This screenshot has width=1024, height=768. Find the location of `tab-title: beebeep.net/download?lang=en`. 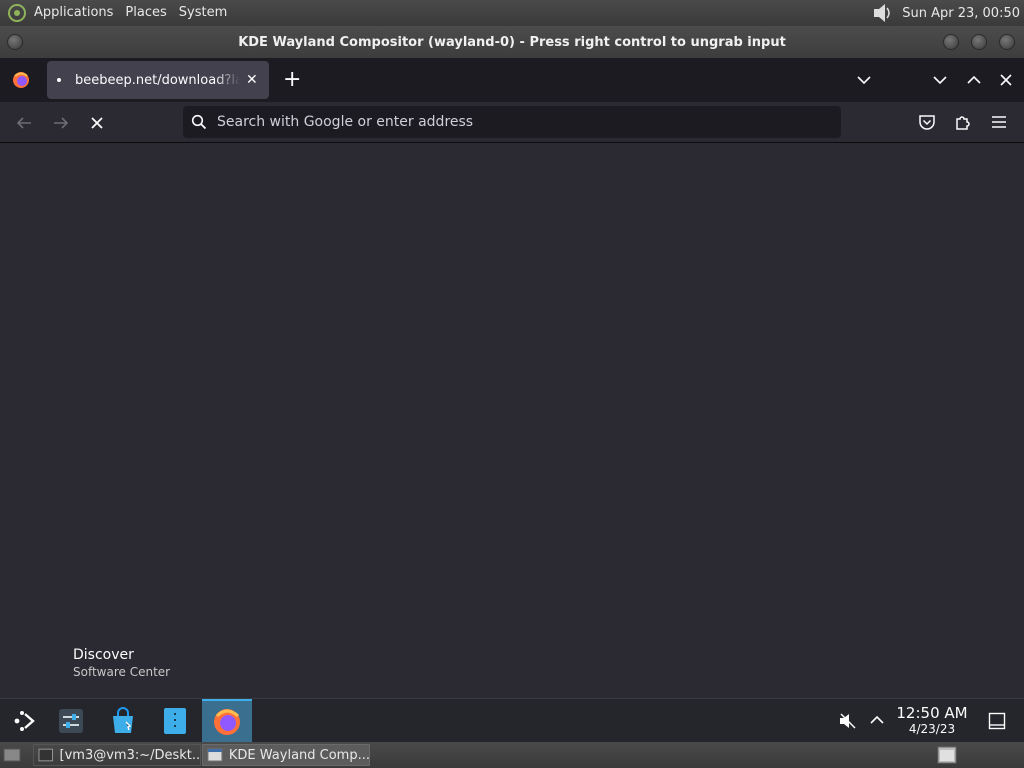

tab-title: beebeep.net/download?lang=en is located at coordinates (157, 80).